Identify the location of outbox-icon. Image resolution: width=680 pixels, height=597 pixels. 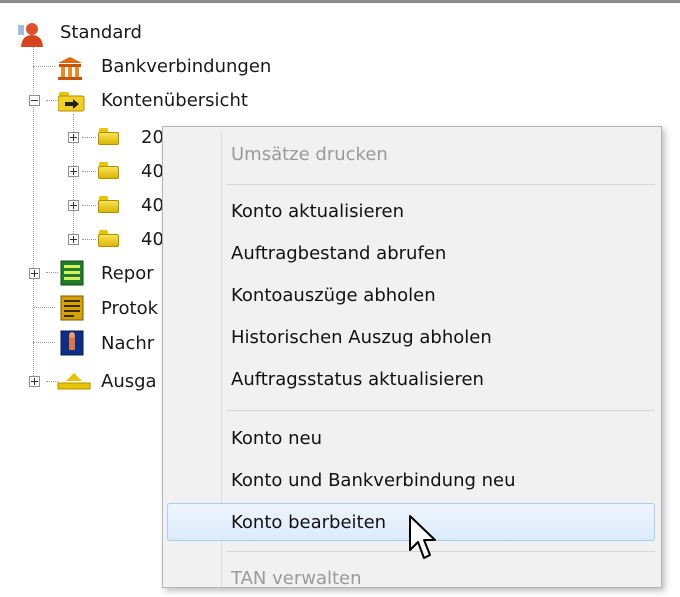
(74, 381).